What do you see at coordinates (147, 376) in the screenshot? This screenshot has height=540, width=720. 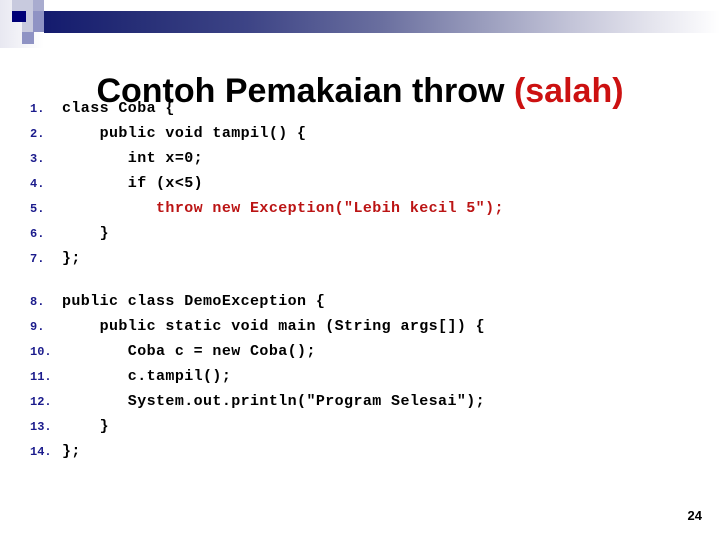 I see `code-line-text: c.tampil();` at bounding box center [147, 376].